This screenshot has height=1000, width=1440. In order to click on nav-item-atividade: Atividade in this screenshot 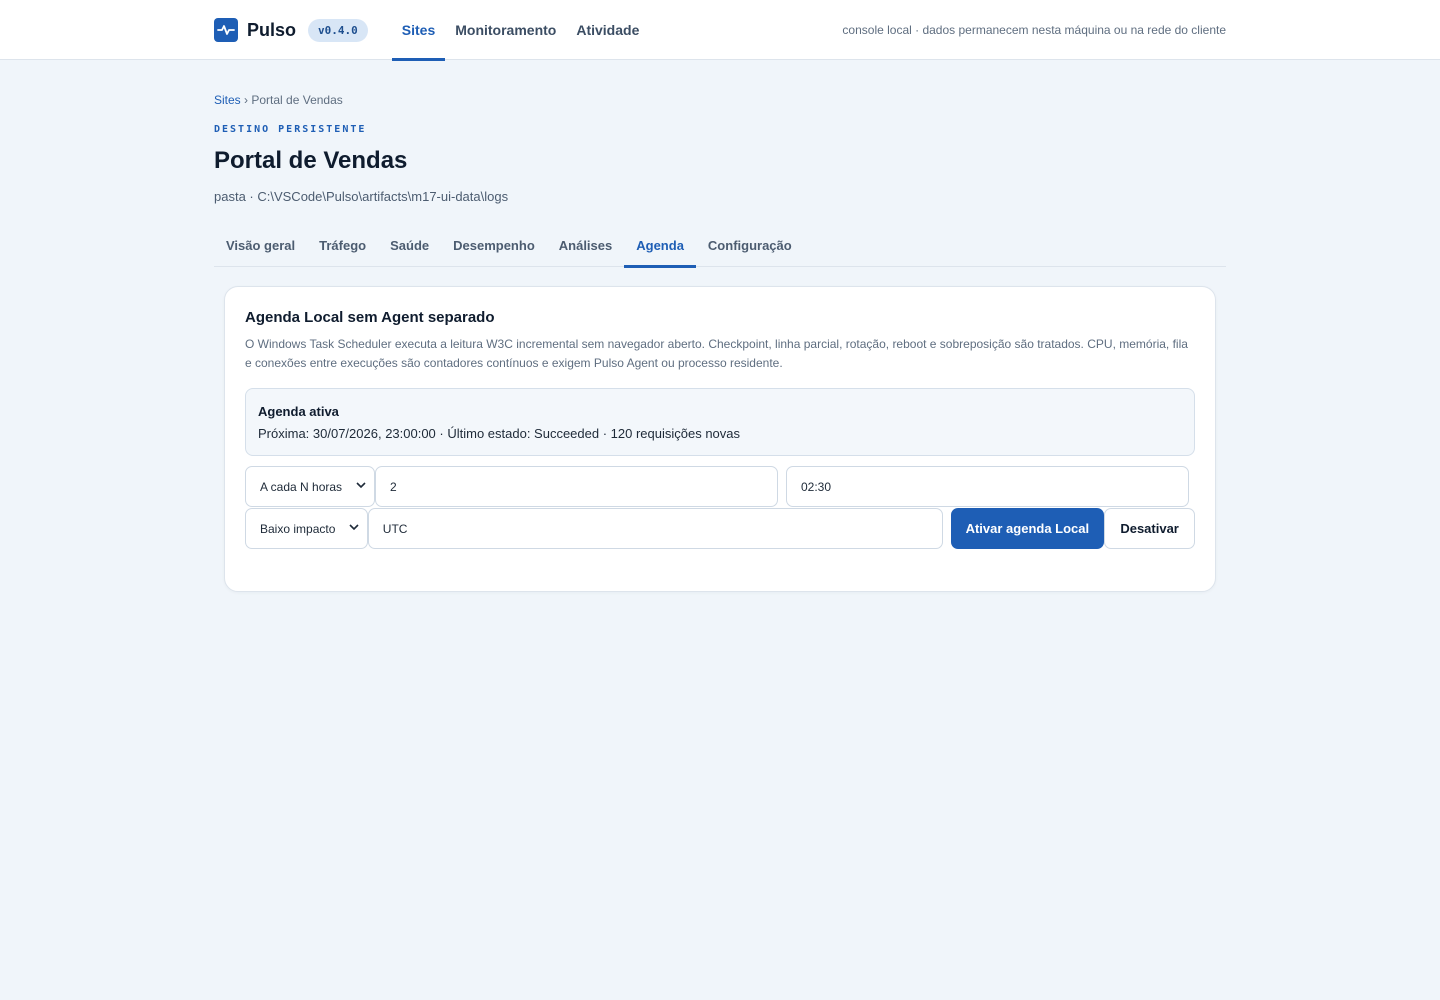, I will do `click(607, 30)`.